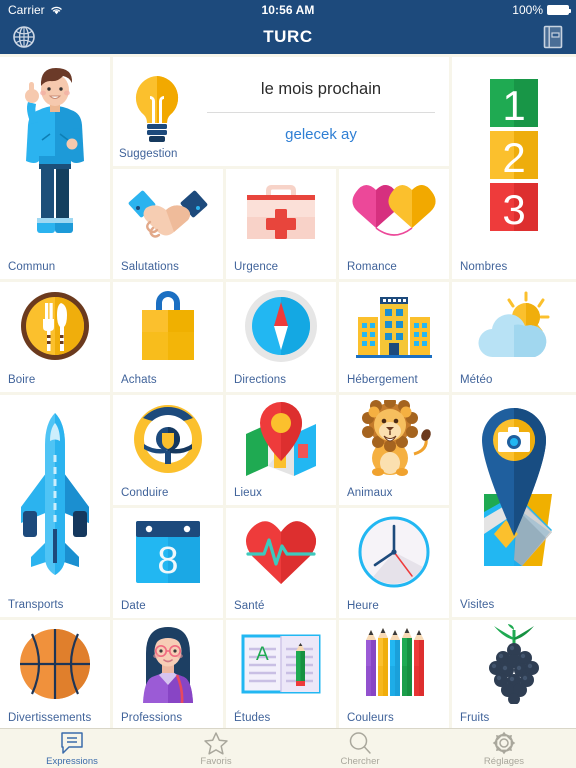 Image resolution: width=576 pixels, height=768 pixels. I want to click on category-cell-date: 8 Date, so click(168, 563).